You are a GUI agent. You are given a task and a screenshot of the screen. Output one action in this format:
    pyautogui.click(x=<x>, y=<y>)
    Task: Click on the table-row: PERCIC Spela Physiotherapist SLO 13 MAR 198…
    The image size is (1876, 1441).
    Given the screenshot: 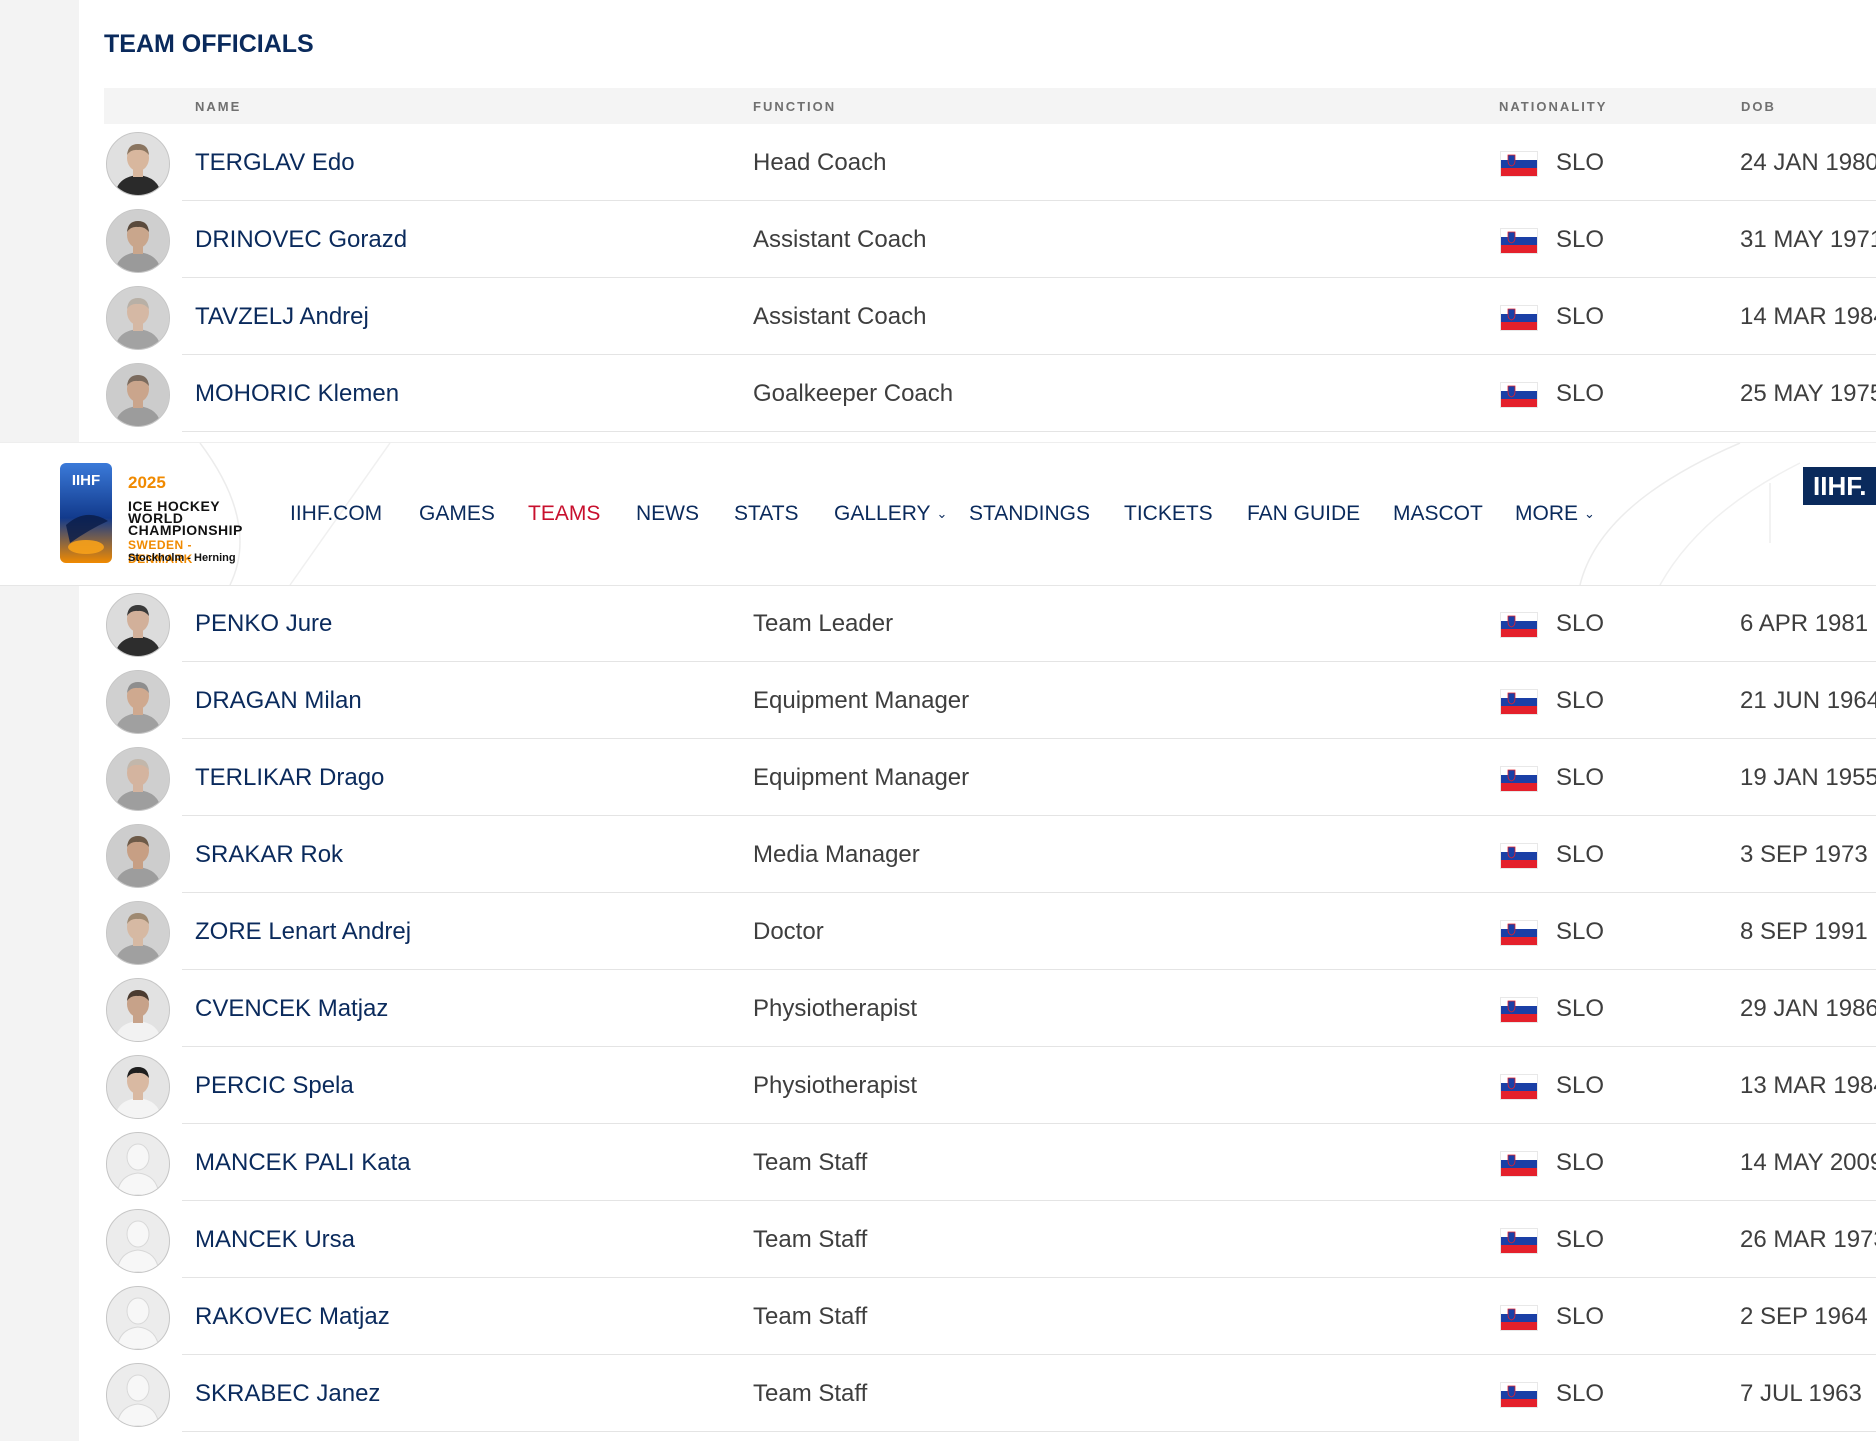 What is the action you would take?
    pyautogui.click(x=990, y=1085)
    